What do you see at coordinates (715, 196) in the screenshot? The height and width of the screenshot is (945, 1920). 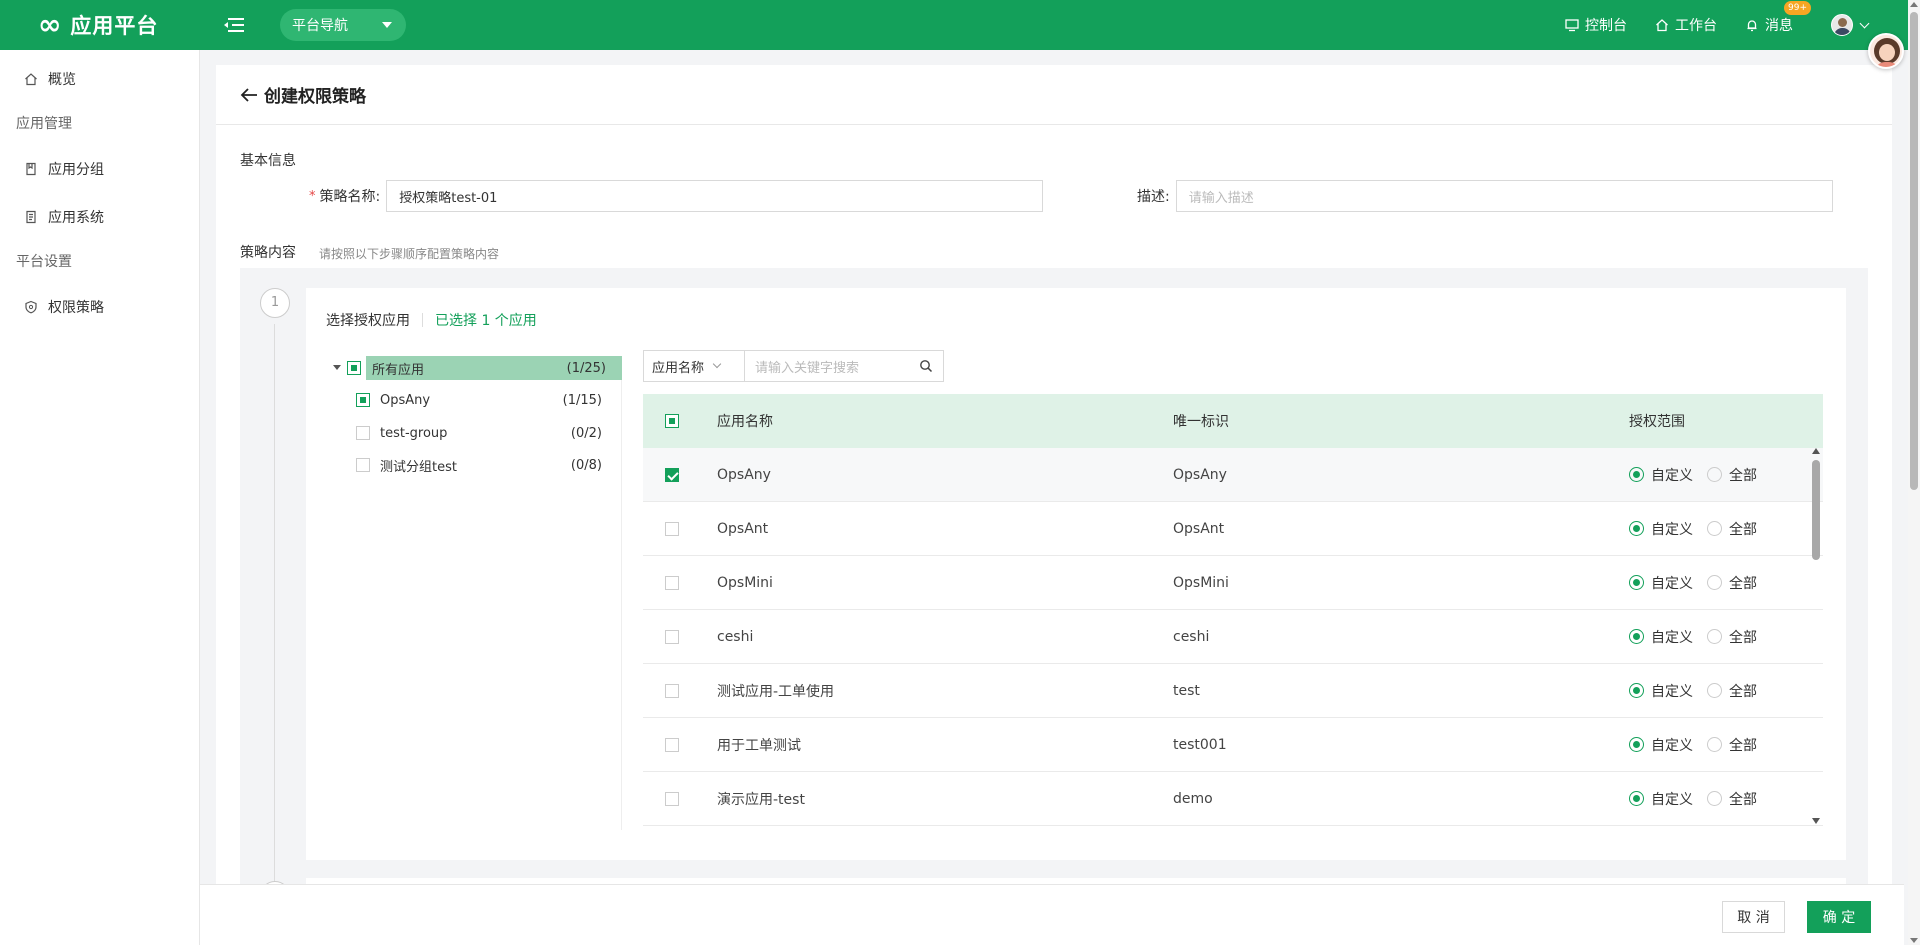 I see `policy-name-input: 授权策略test-01` at bounding box center [715, 196].